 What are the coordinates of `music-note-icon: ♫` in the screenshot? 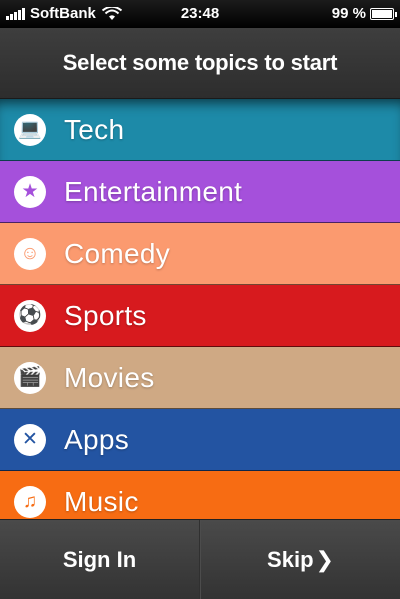 It's located at (30, 501).